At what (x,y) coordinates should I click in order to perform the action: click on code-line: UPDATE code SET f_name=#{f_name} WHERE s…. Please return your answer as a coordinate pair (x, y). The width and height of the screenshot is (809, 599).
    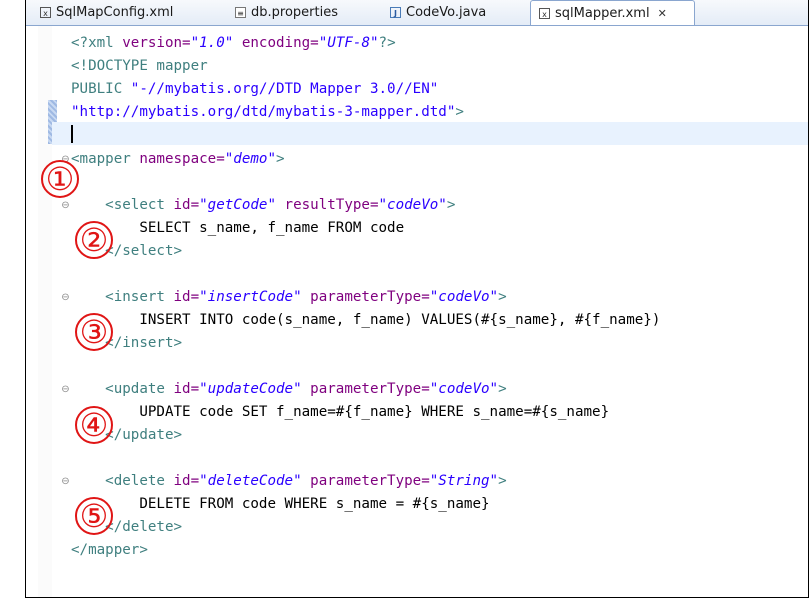
    Looking at the image, I should click on (374, 412).